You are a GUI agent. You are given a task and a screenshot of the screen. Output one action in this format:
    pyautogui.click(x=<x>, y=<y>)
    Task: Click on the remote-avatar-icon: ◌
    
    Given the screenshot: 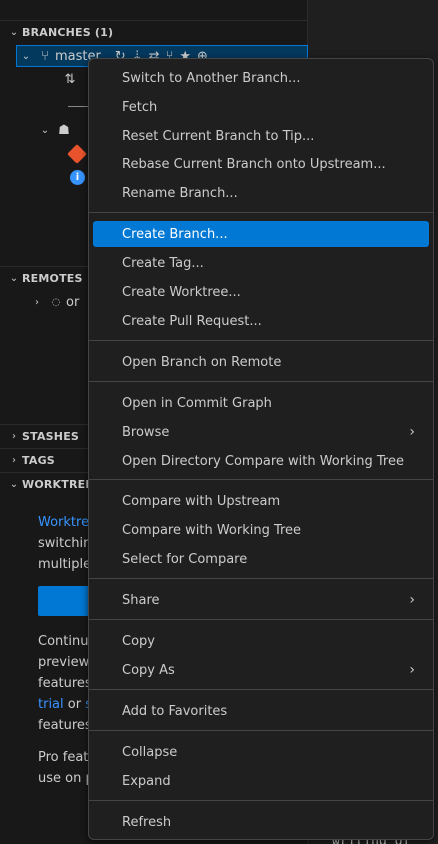 What is the action you would take?
    pyautogui.click(x=56, y=302)
    